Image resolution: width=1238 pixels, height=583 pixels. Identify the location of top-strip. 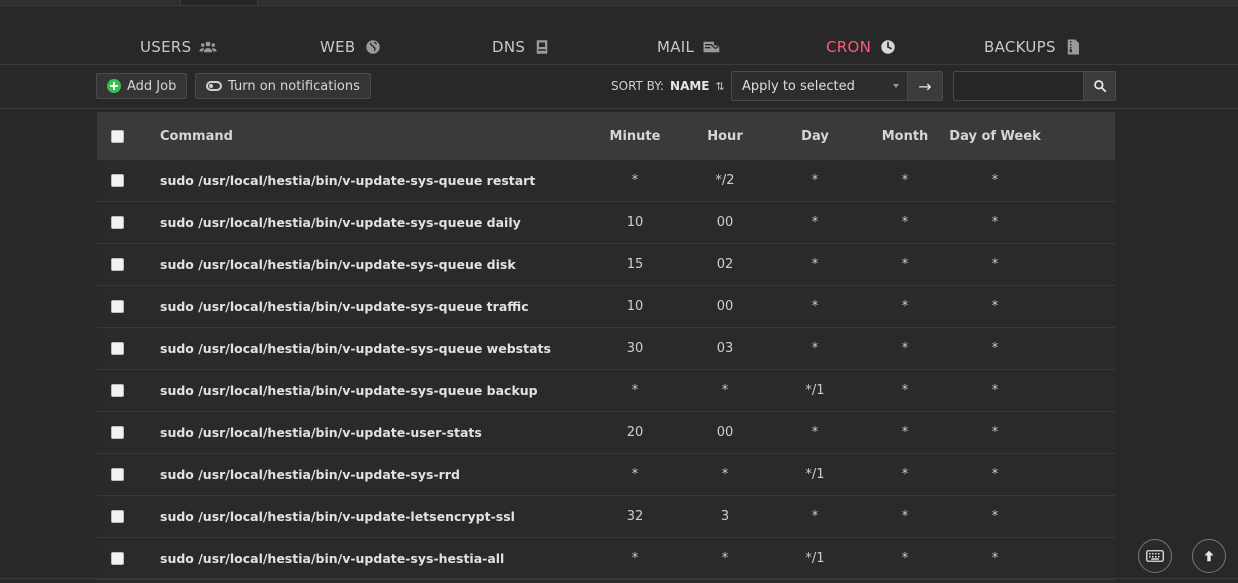
(619, 3).